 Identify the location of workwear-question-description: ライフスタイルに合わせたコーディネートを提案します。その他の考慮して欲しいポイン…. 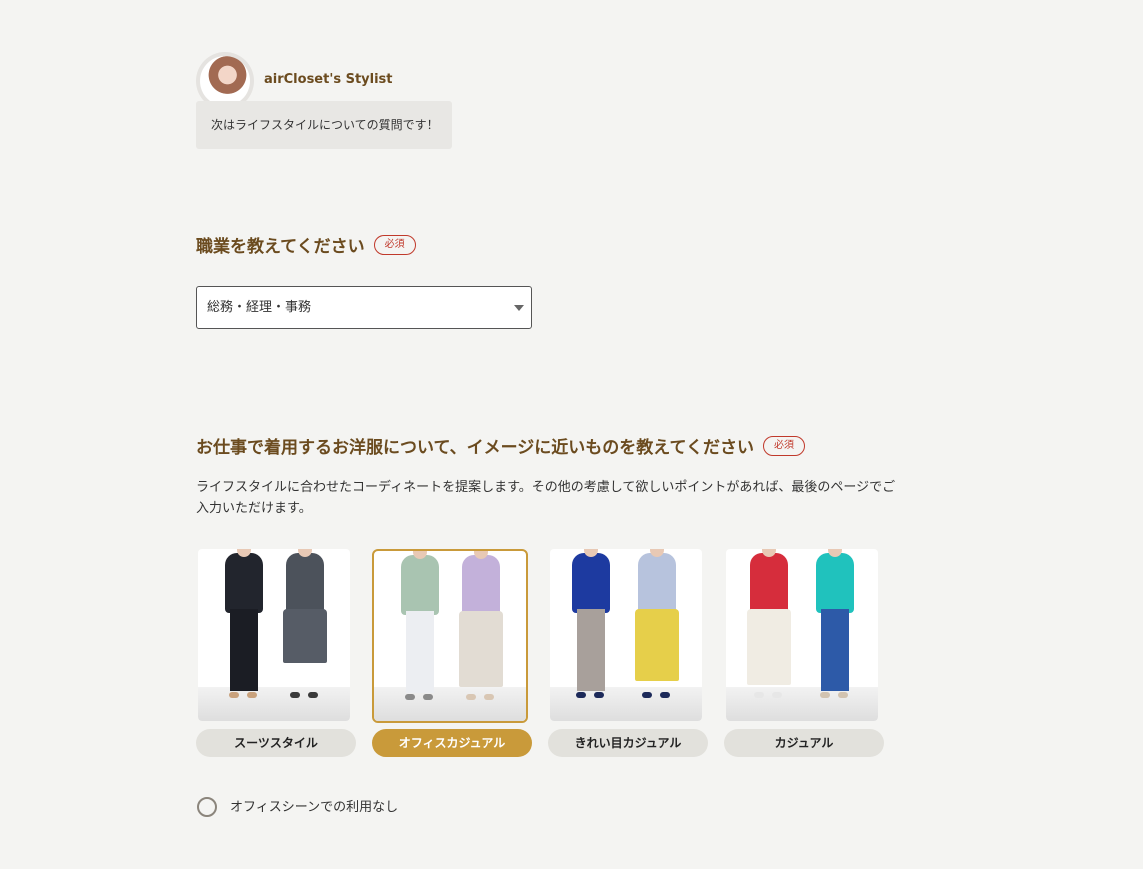
(546, 498).